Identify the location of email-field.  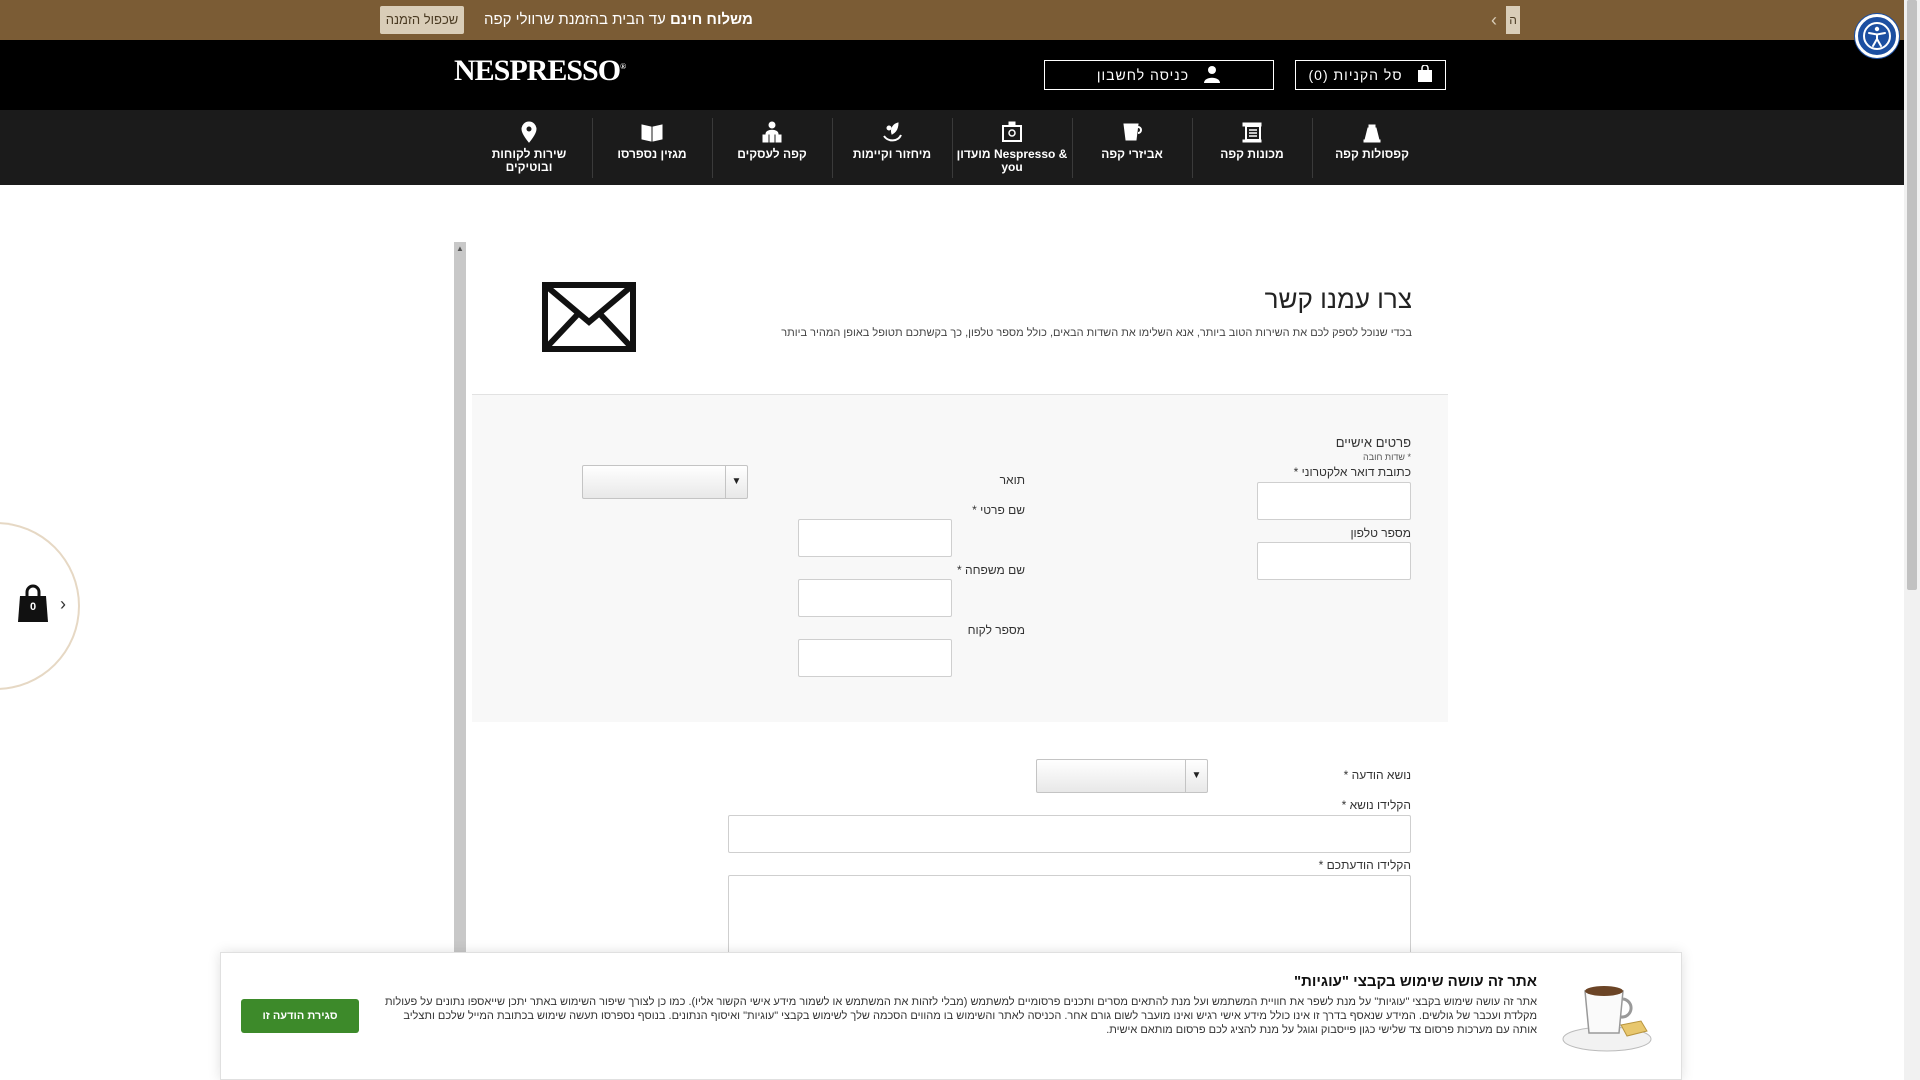
(1334, 501).